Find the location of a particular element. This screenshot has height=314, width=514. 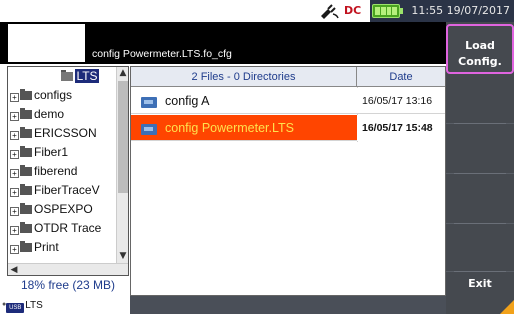

tree-item-fiber1: + Fiber1 is located at coordinates (62, 152).